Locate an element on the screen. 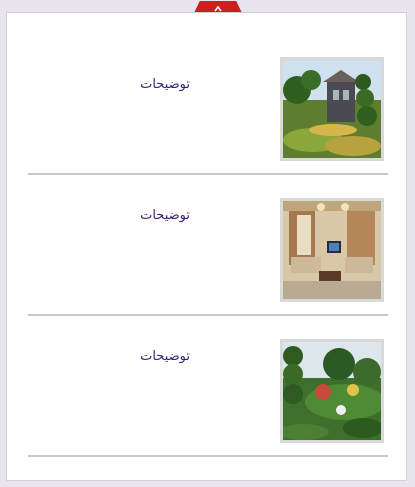 This screenshot has width=415, height=487. garden-villa-thumbnail is located at coordinates (332, 109).